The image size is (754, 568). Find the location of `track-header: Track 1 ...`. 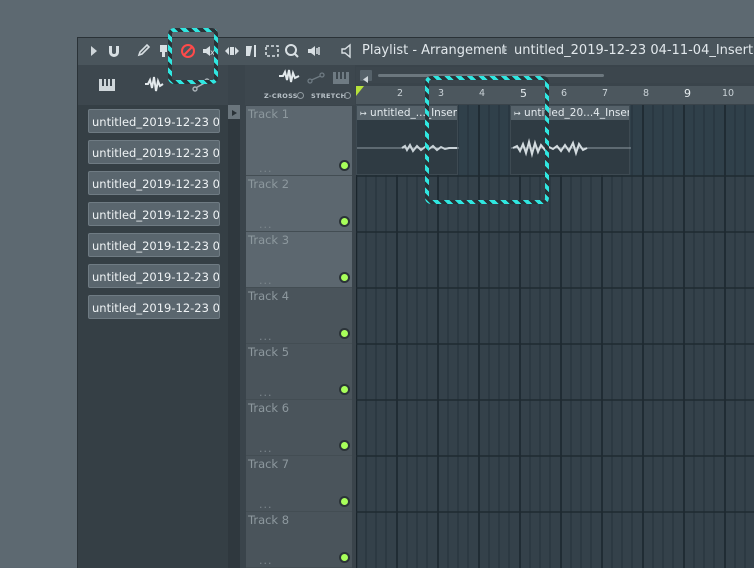

track-header: Track 1 ... is located at coordinates (299, 141).